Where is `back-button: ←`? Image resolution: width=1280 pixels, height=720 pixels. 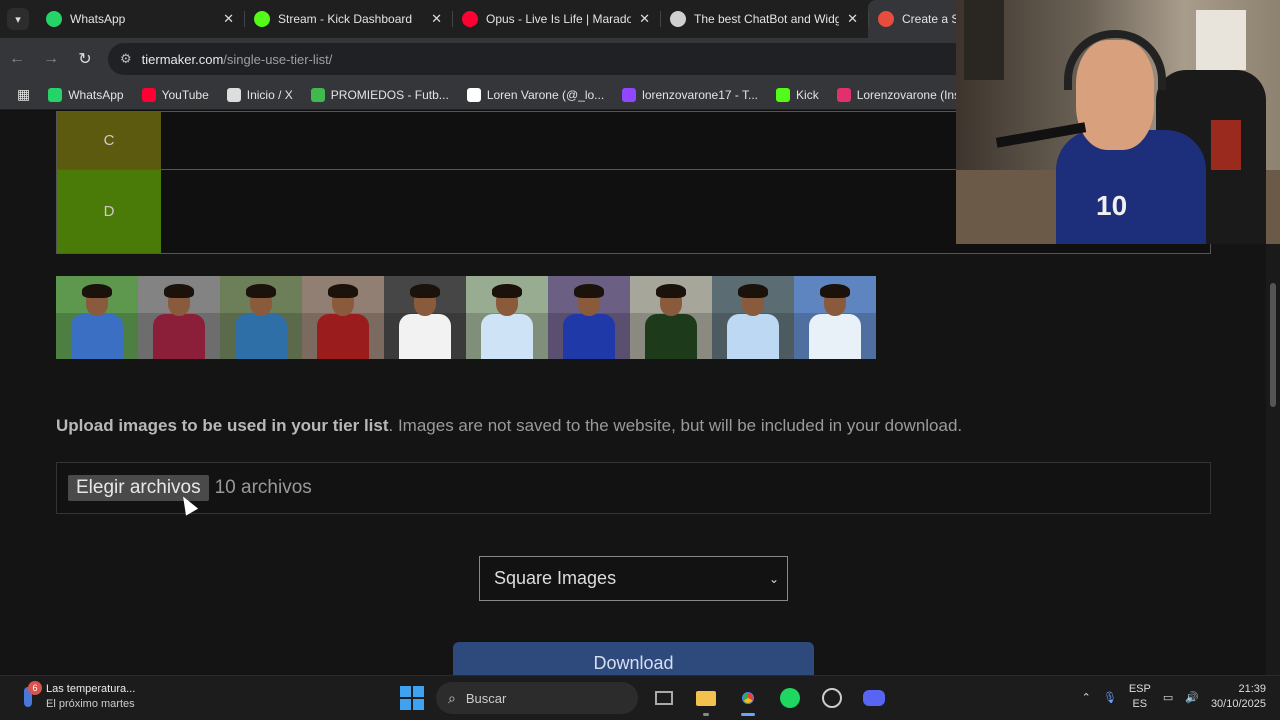 back-button: ← is located at coordinates (17, 59).